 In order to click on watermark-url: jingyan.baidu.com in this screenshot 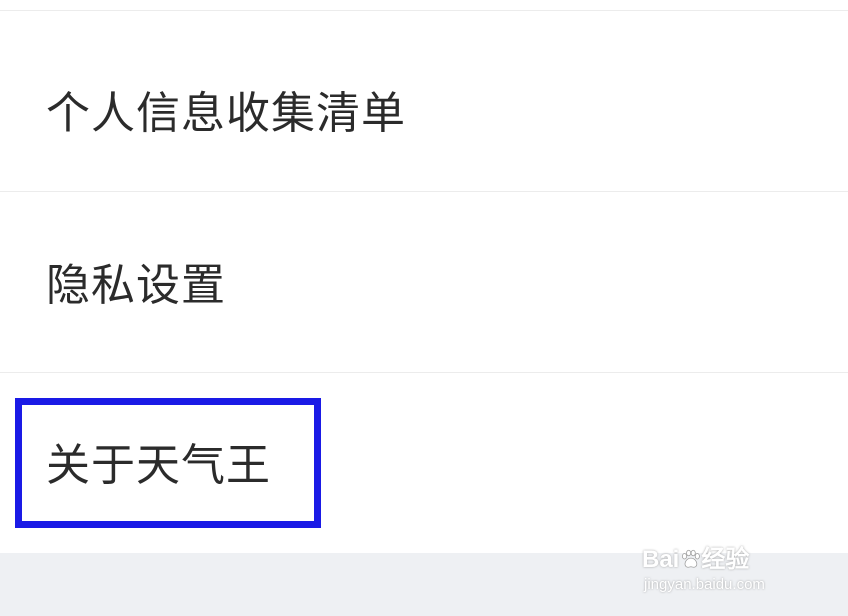, I will do `click(704, 584)`.